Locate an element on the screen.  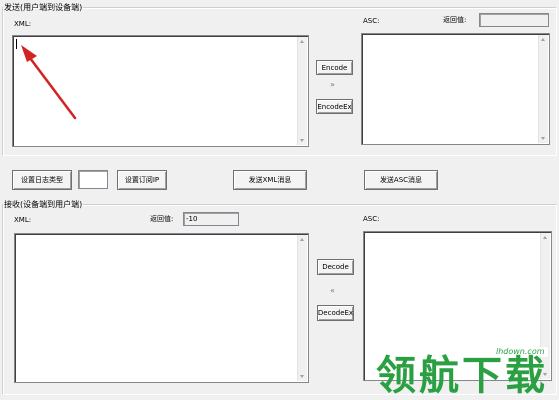
receive-asc-label: ASC: is located at coordinates (371, 219).